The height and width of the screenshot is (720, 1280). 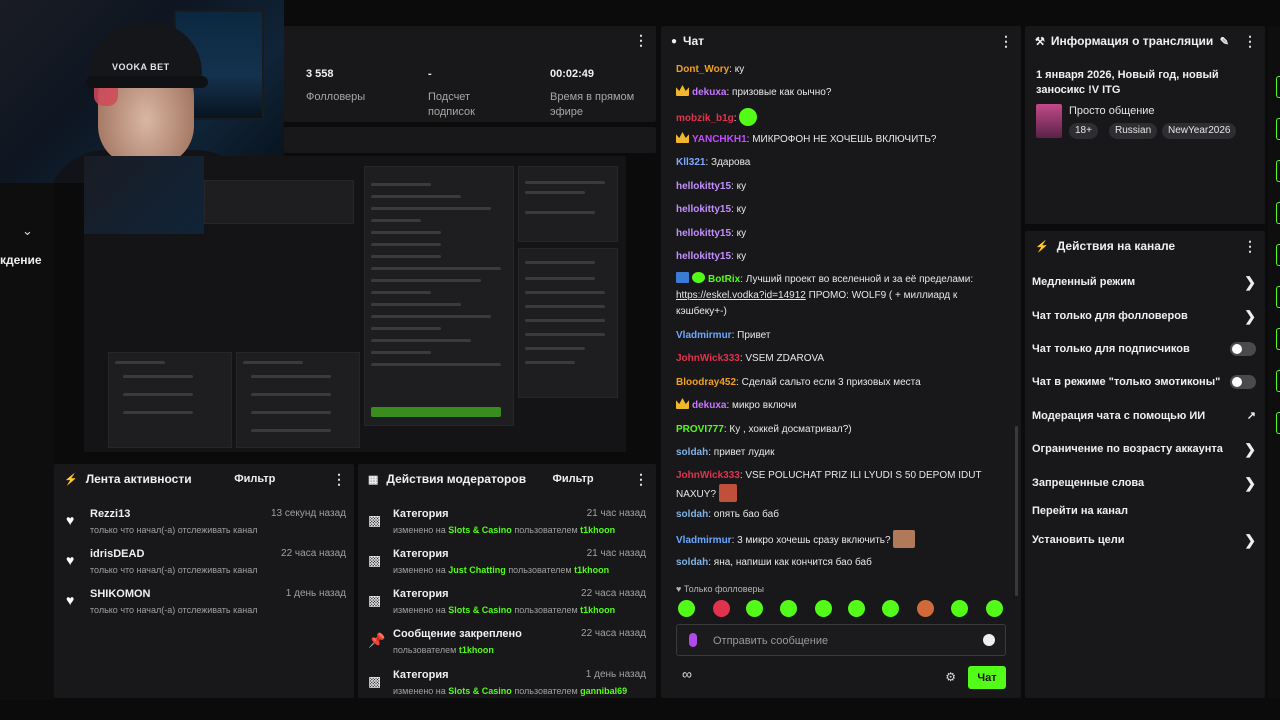 I want to click on channel-actions-more-icon: ⋮, so click(x=1250, y=246).